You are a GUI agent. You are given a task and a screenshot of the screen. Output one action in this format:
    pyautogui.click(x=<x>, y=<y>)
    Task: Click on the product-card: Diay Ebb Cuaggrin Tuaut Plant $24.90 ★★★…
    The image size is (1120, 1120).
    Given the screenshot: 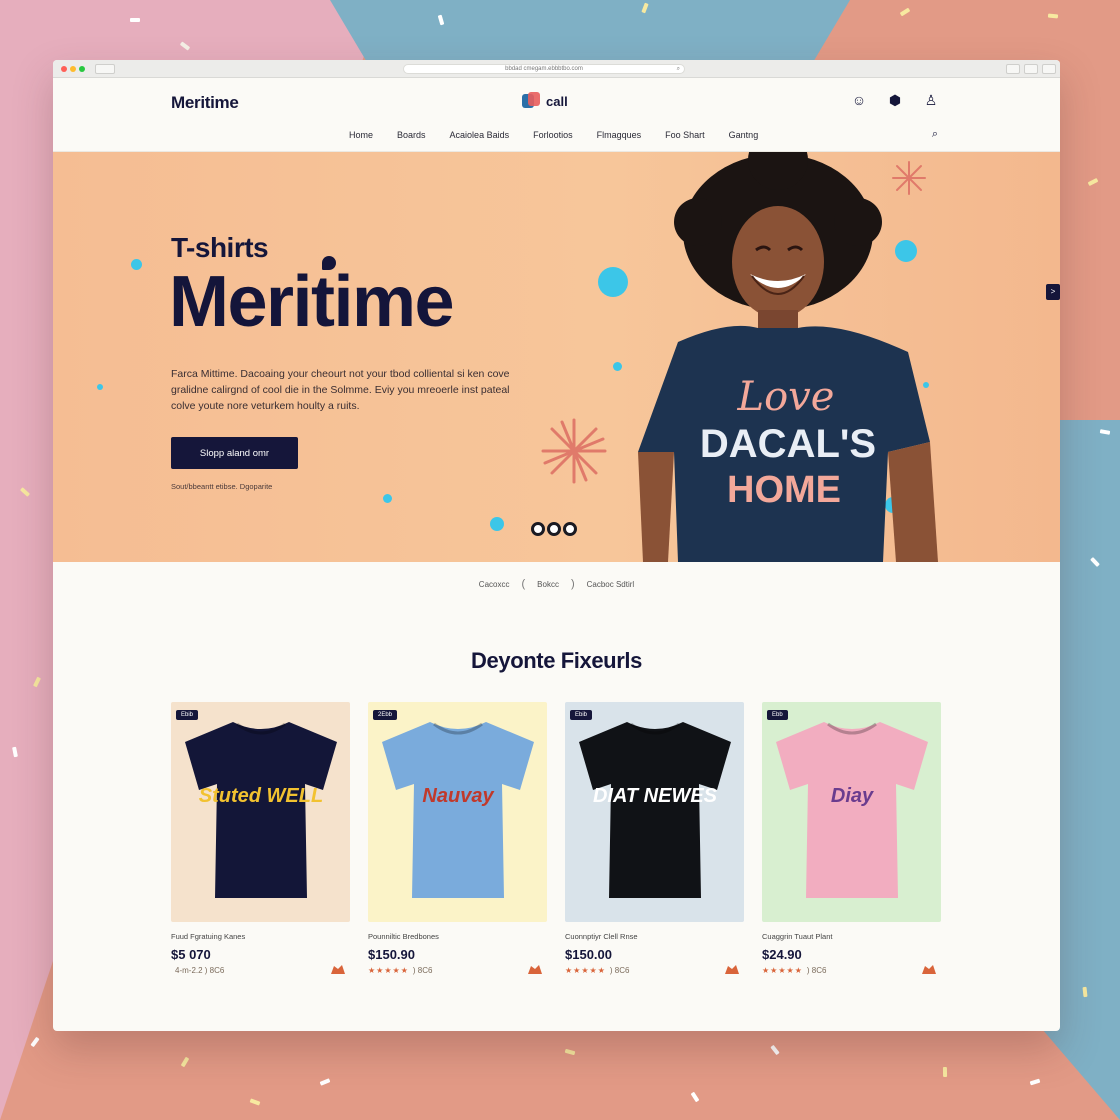 What is the action you would take?
    pyautogui.click(x=851, y=838)
    